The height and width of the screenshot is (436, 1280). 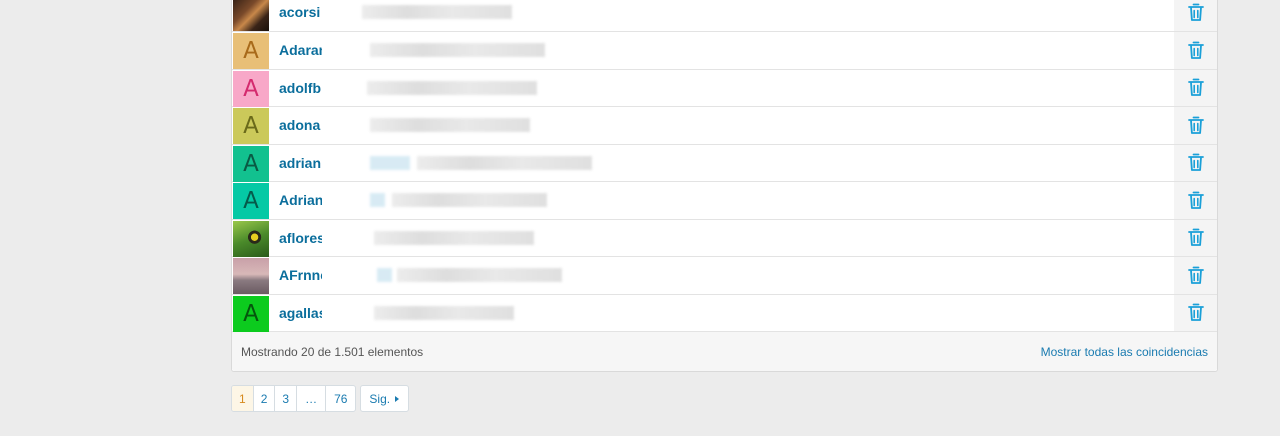 What do you see at coordinates (724, 51) in the screenshot?
I see `user-row: A Adaran` at bounding box center [724, 51].